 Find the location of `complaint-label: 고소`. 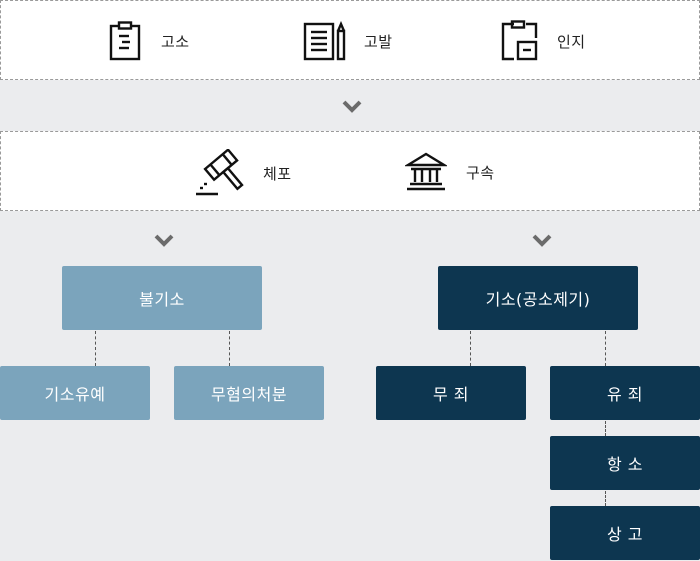

complaint-label: 고소 is located at coordinates (175, 41).